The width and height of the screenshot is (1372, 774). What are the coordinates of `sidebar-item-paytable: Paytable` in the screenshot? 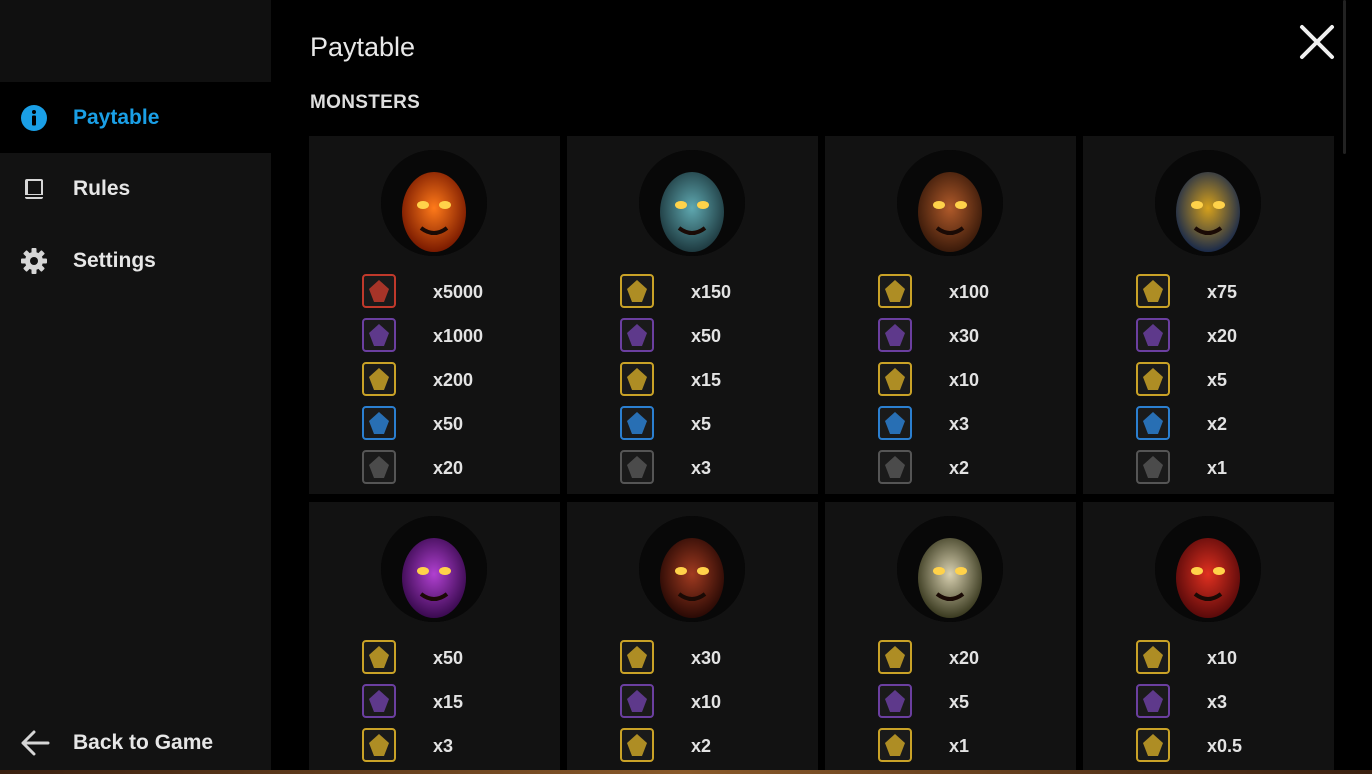 It's located at (135, 117).